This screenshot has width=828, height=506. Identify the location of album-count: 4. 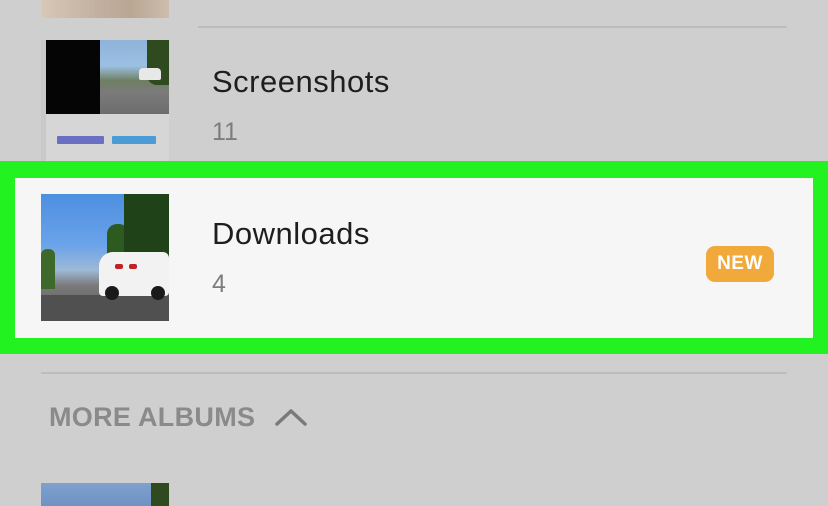
(219, 284).